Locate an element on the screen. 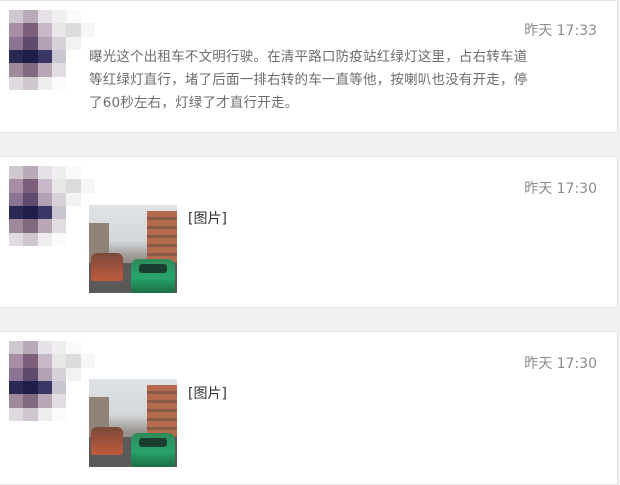 The width and height of the screenshot is (620, 485). post-time: 昨天 17:33 is located at coordinates (560, 31).